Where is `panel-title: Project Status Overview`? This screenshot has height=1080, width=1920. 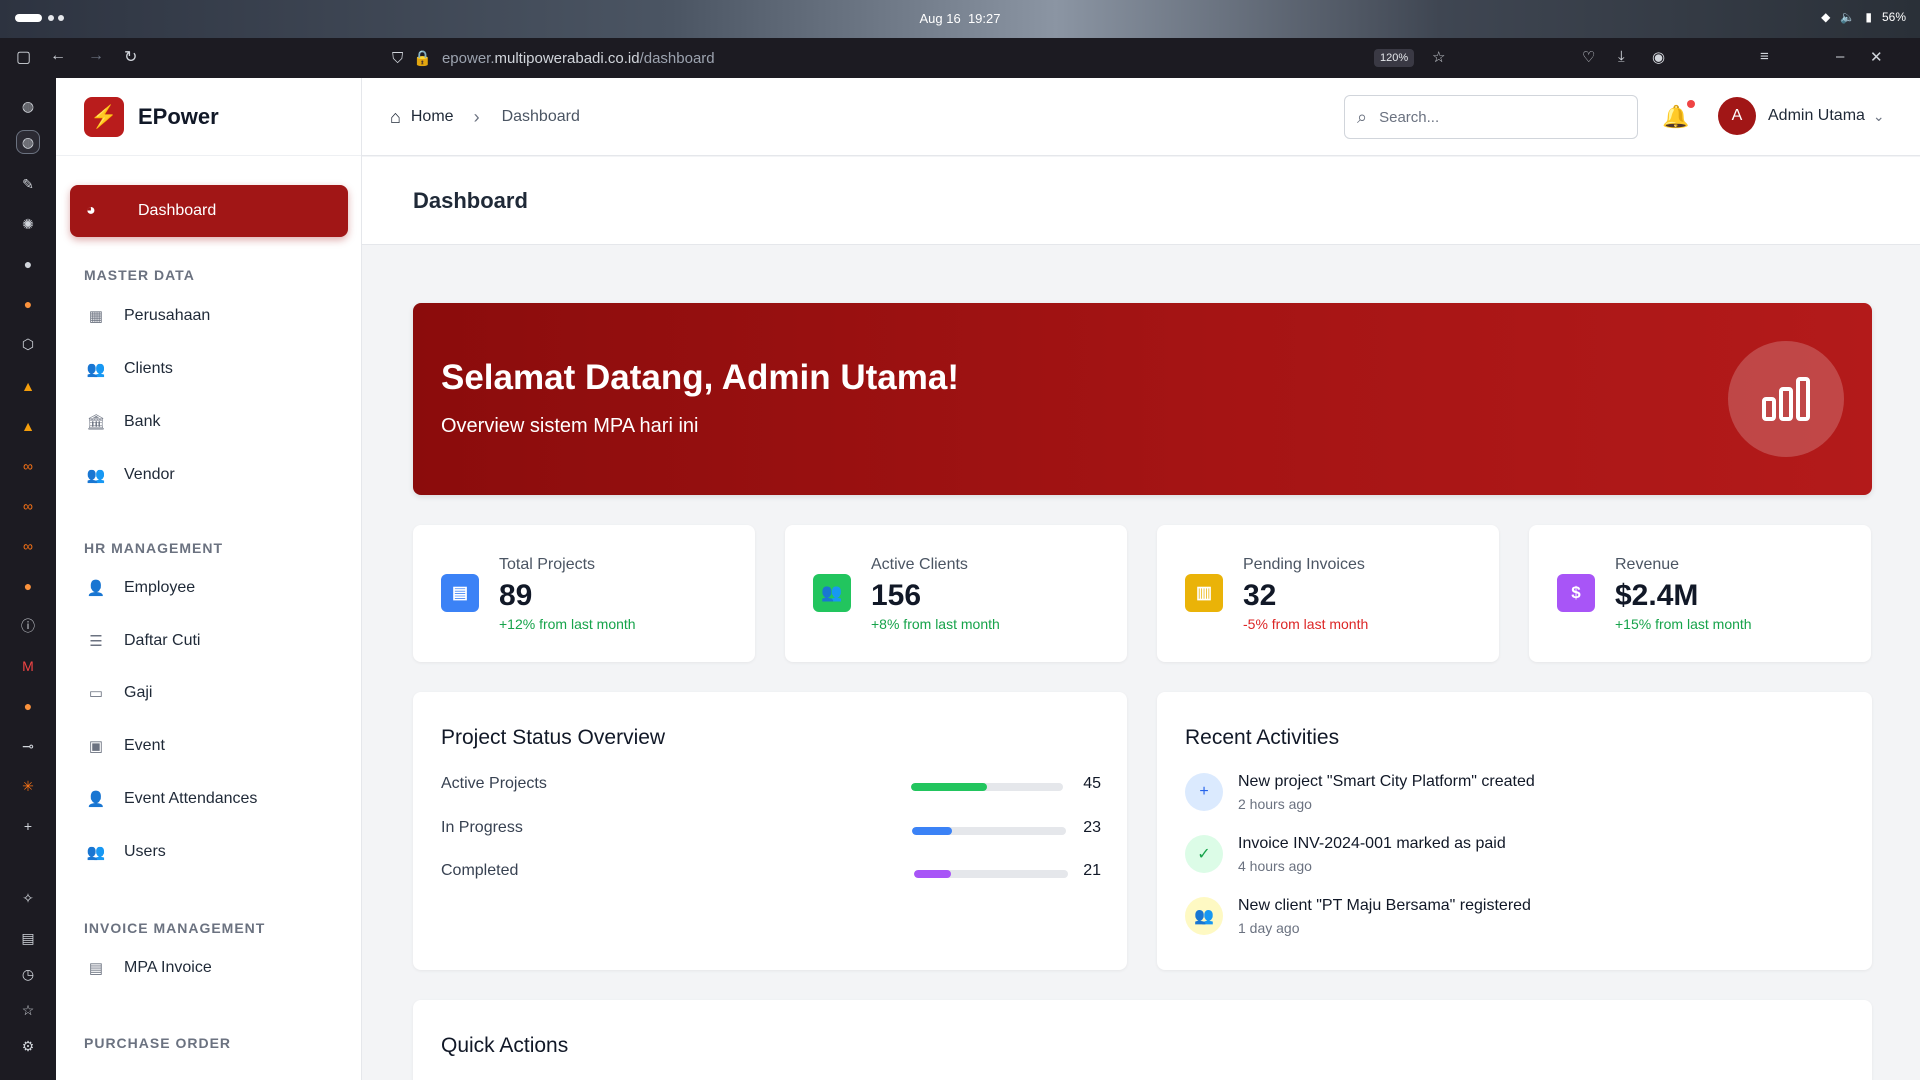
panel-title: Project Status Overview is located at coordinates (553, 737).